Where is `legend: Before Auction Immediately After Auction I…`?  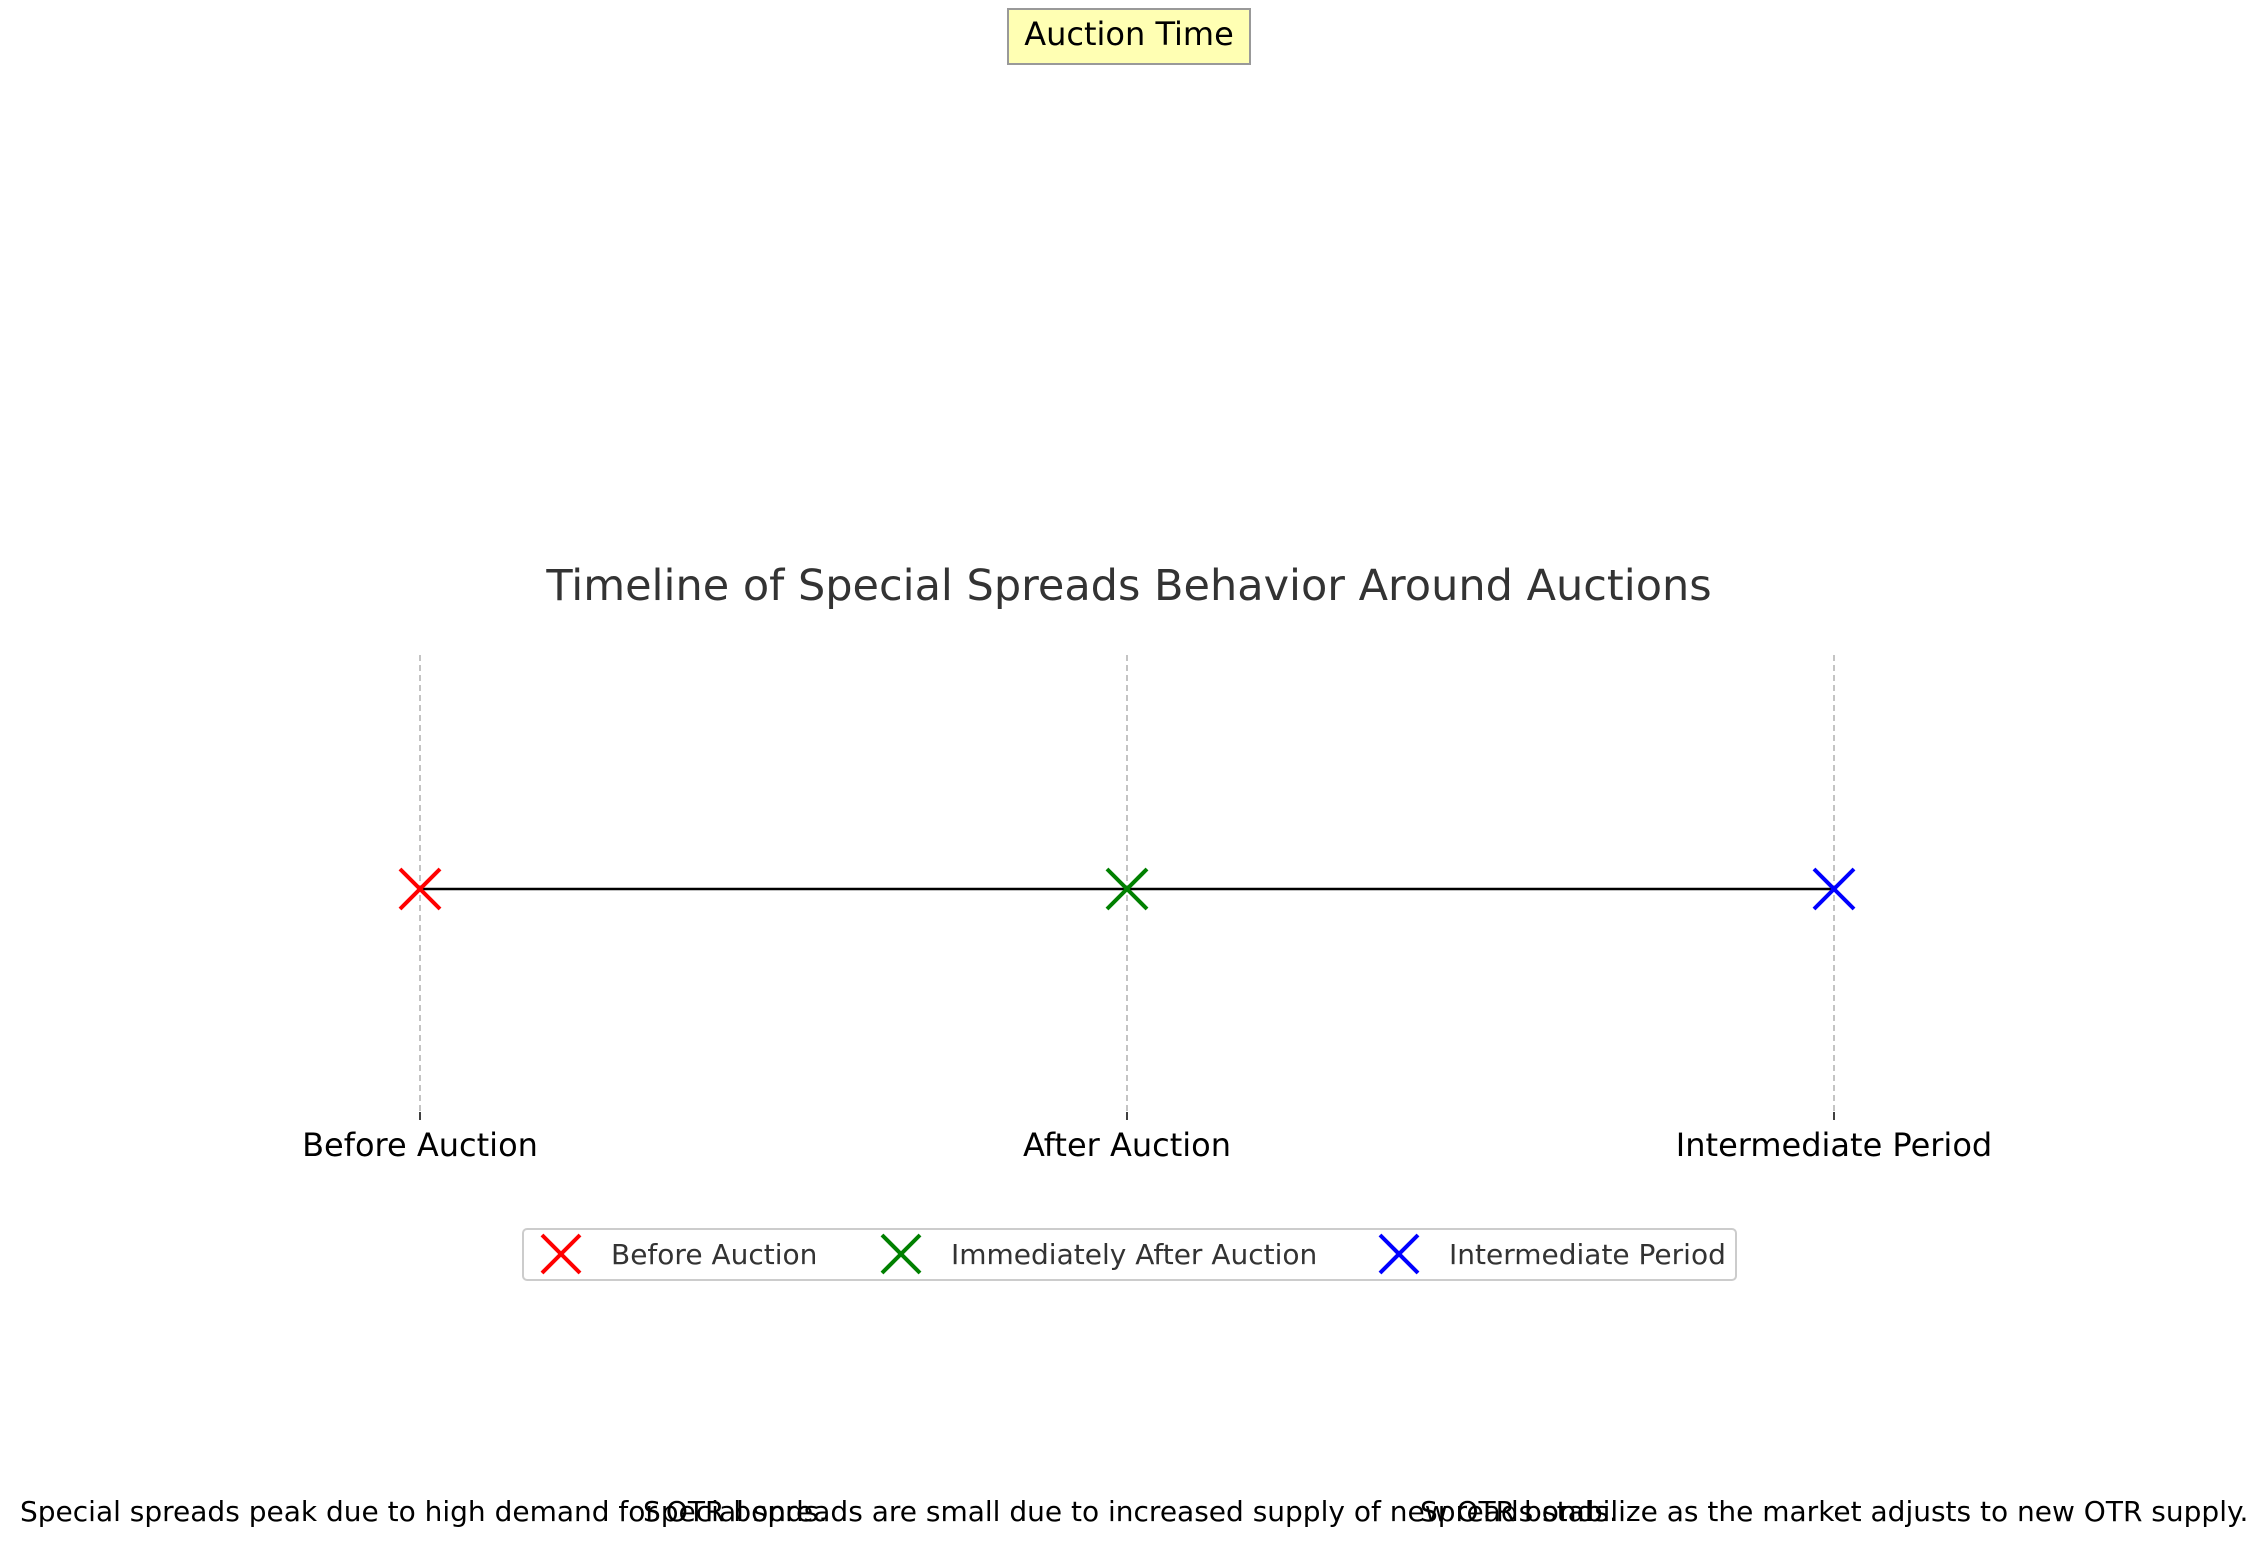 legend: Before Auction Immediately After Auction I… is located at coordinates (1129, 1254).